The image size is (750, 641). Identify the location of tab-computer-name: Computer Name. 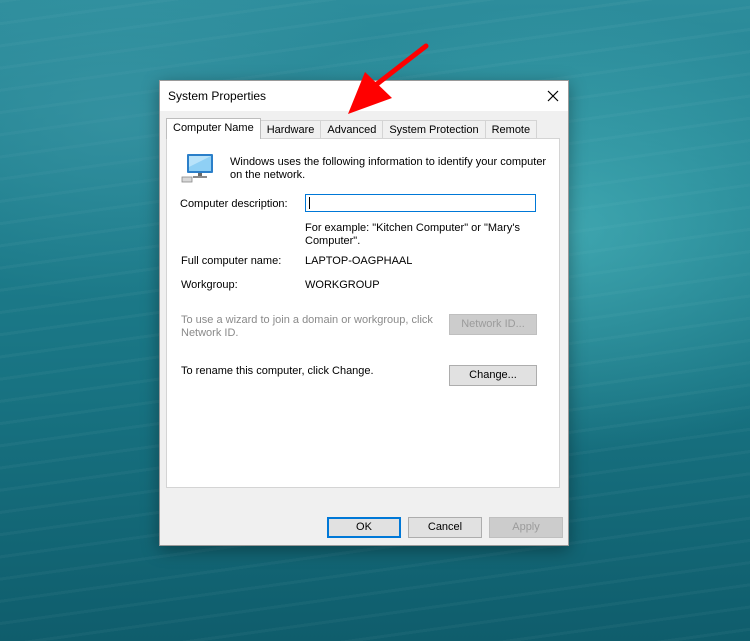
(213, 128).